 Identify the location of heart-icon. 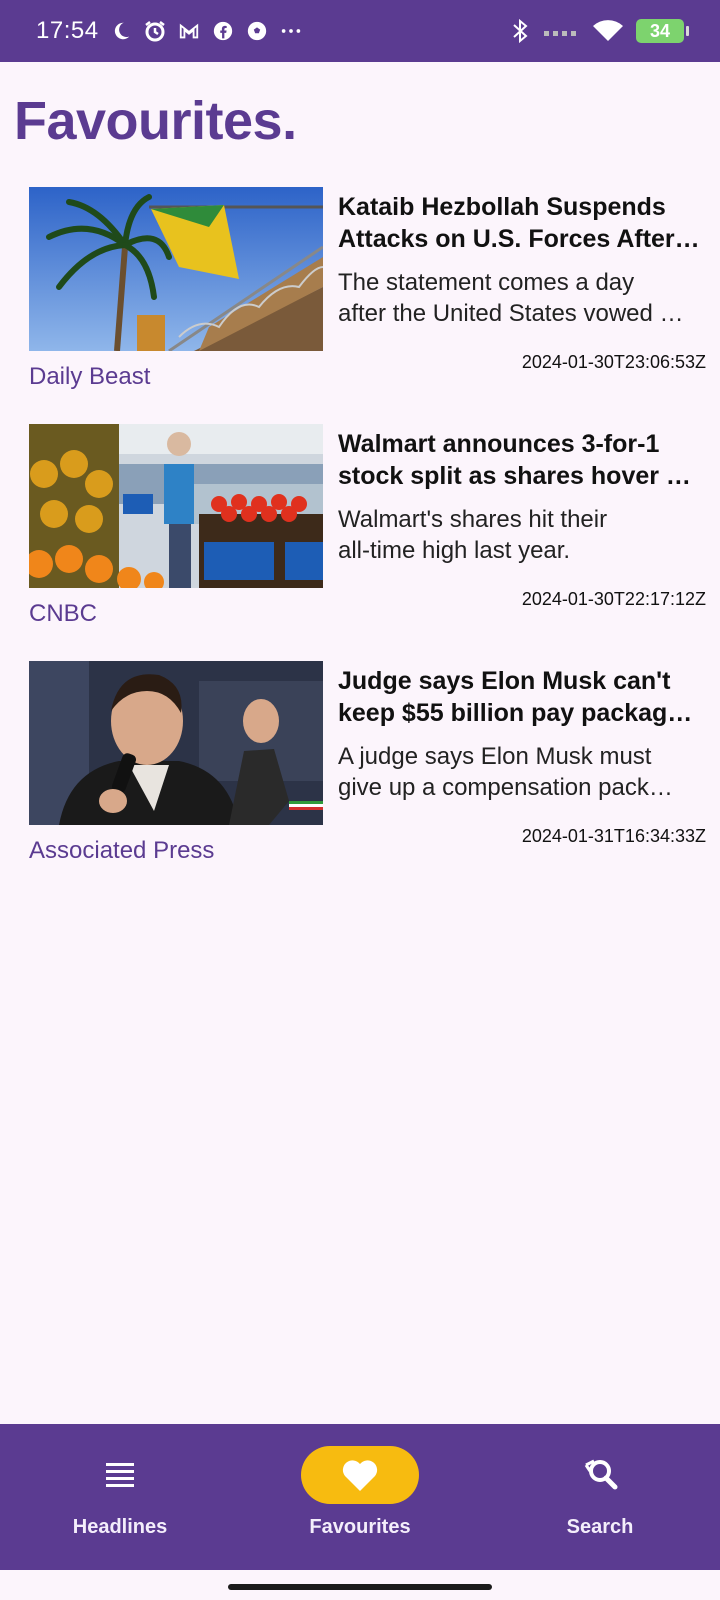
(360, 1475).